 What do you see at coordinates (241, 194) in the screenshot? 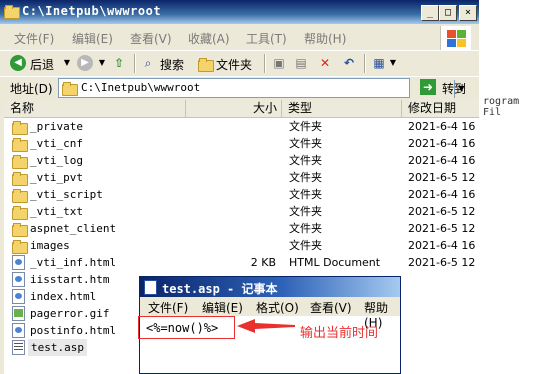
I see `file-row: _vti_script 文件夹 2021-6-4 16` at bounding box center [241, 194].